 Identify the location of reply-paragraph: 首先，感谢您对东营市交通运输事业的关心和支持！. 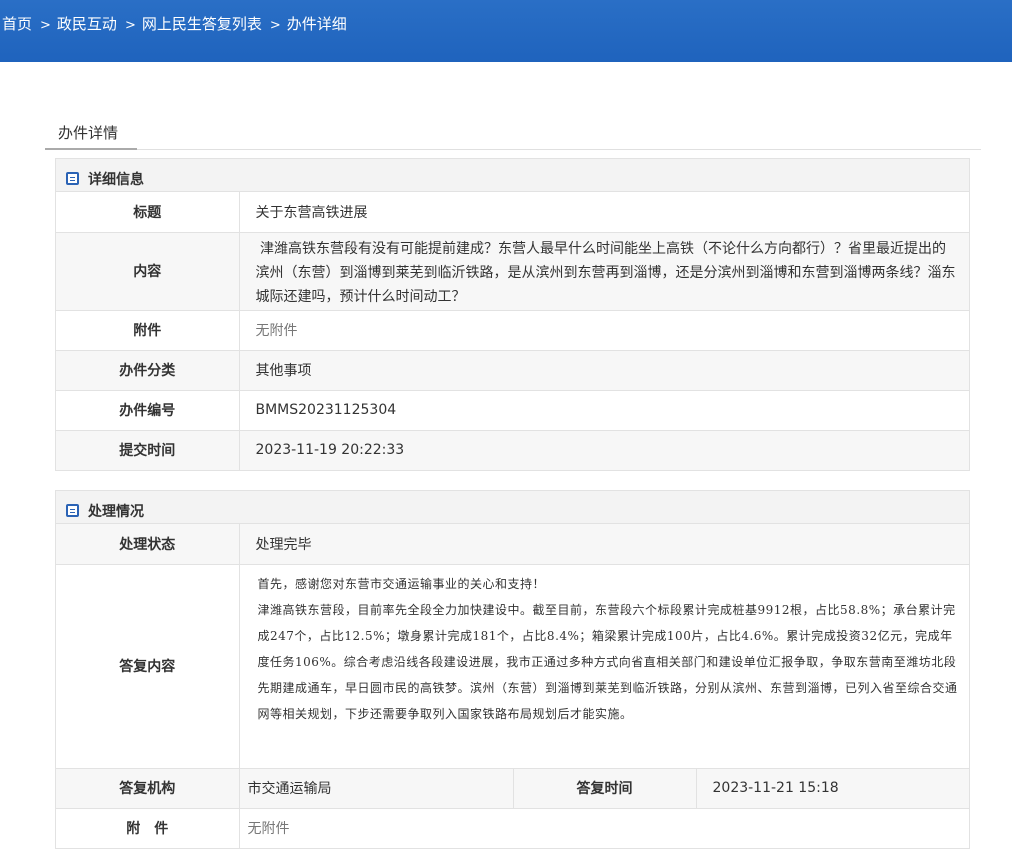
(401, 583).